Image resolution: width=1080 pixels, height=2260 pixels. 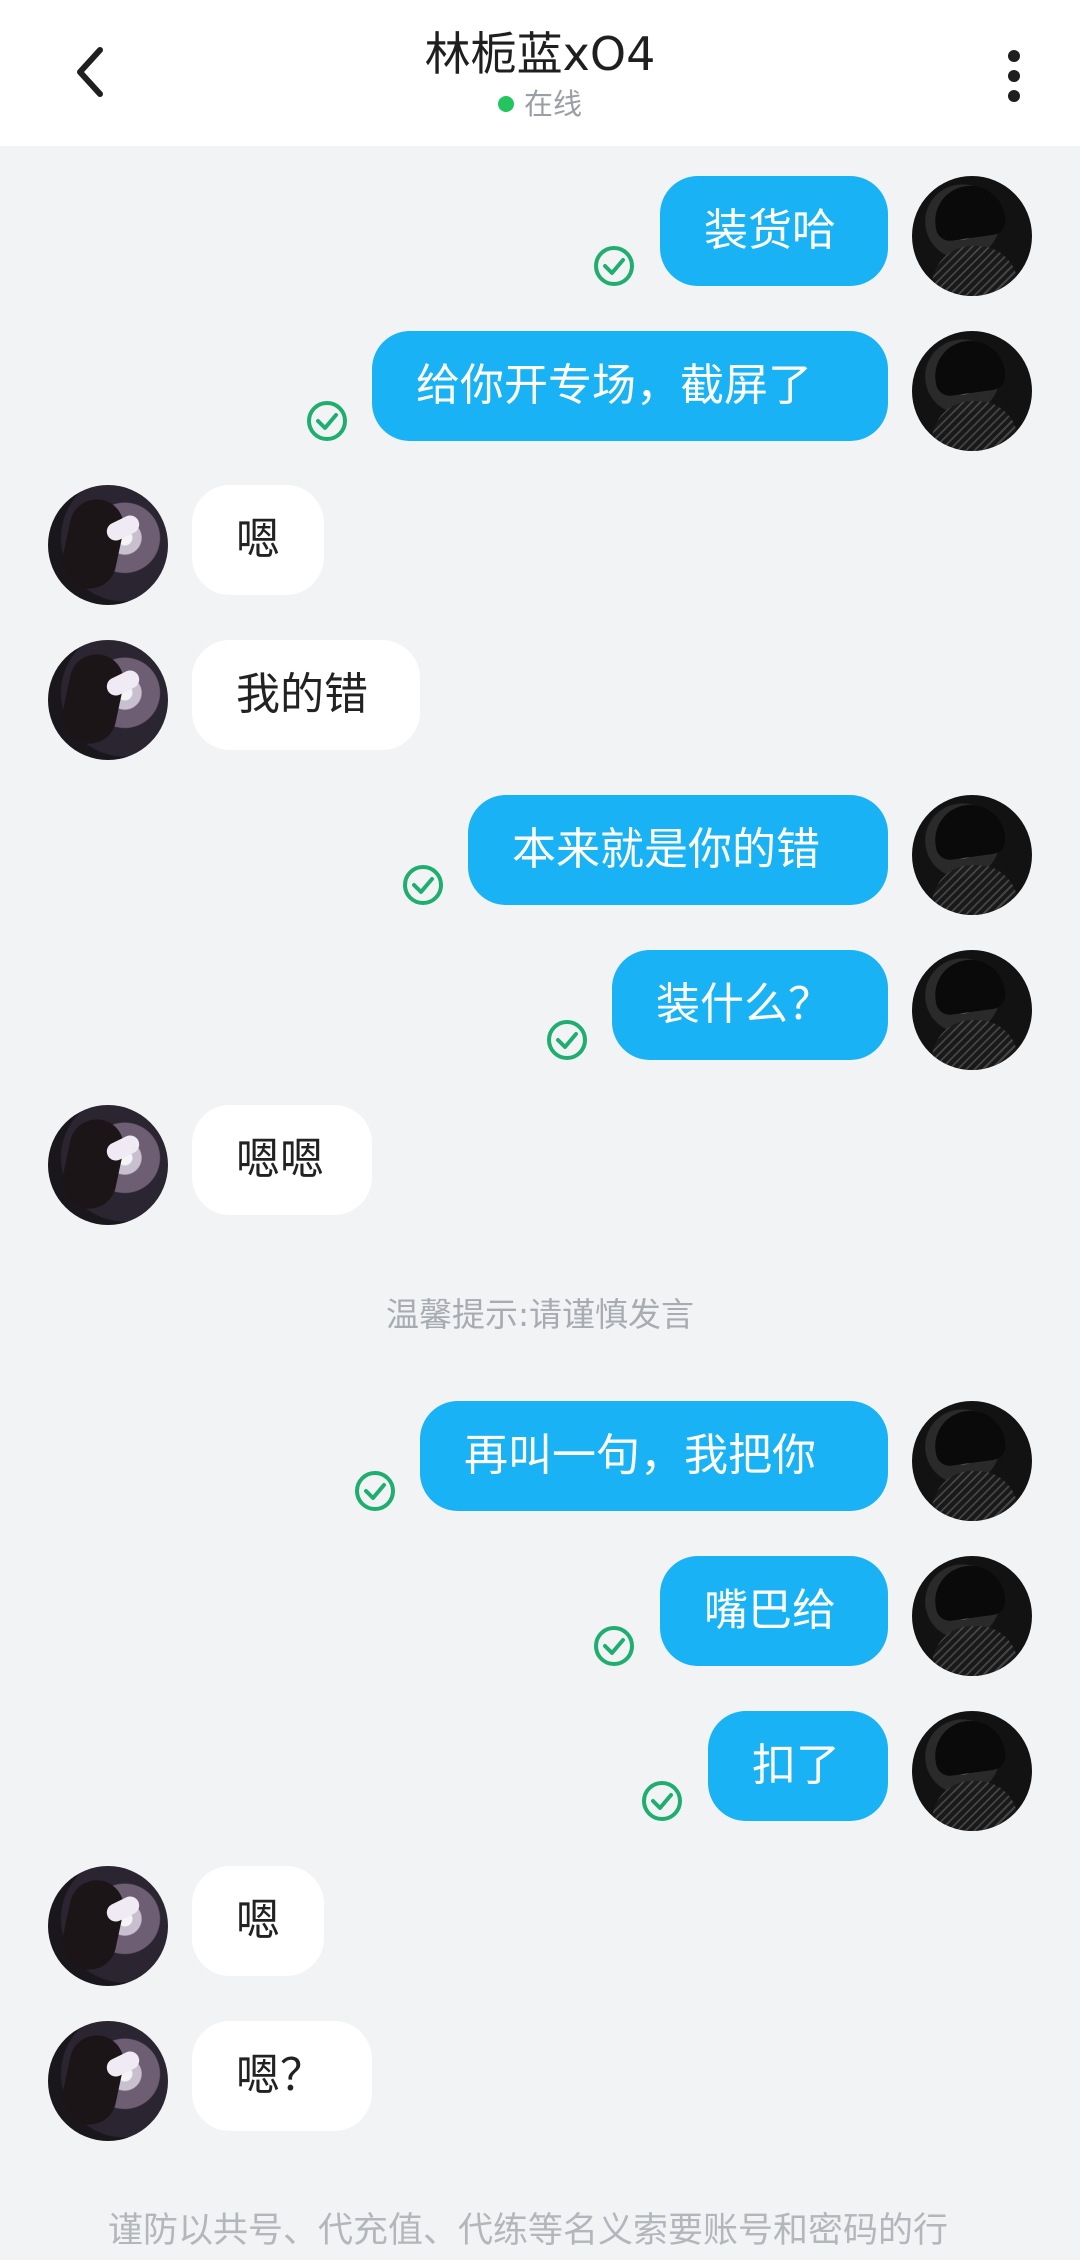 I want to click on more-button, so click(x=1014, y=76).